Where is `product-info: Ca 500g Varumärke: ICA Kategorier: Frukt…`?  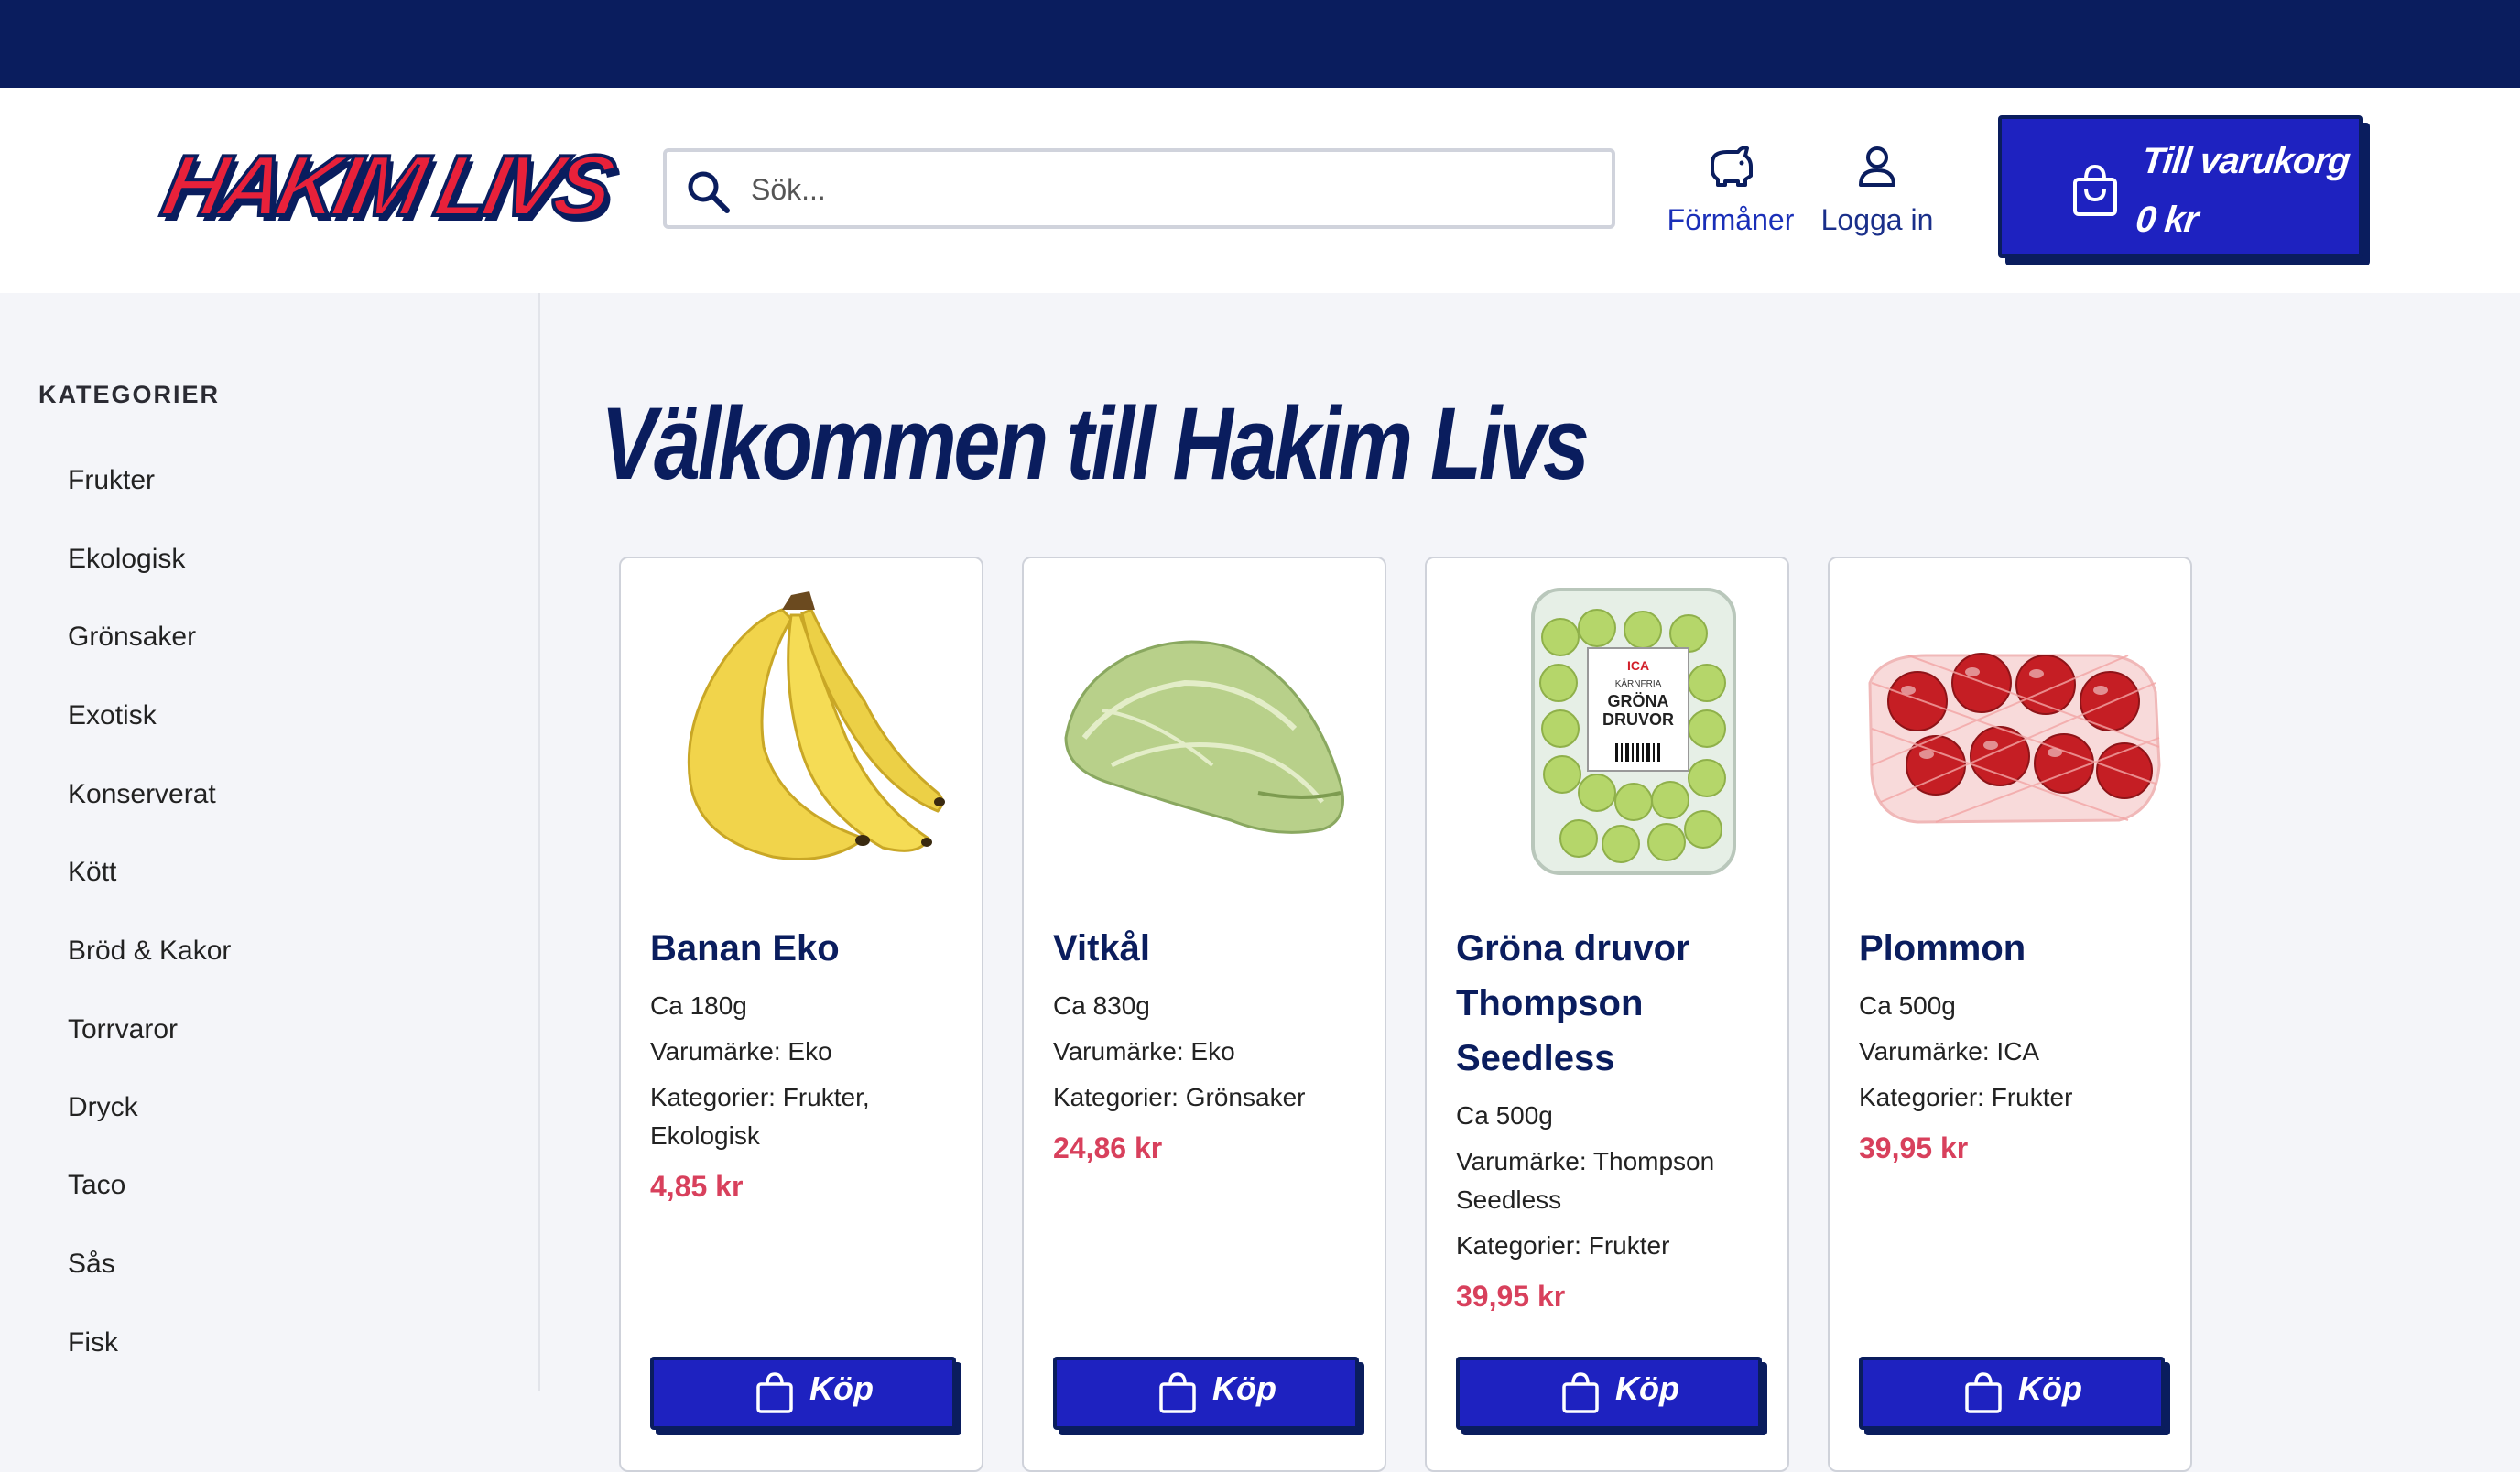 product-info: Ca 500g Varumärke: ICA Kategorier: Frukt… is located at coordinates (2014, 1076).